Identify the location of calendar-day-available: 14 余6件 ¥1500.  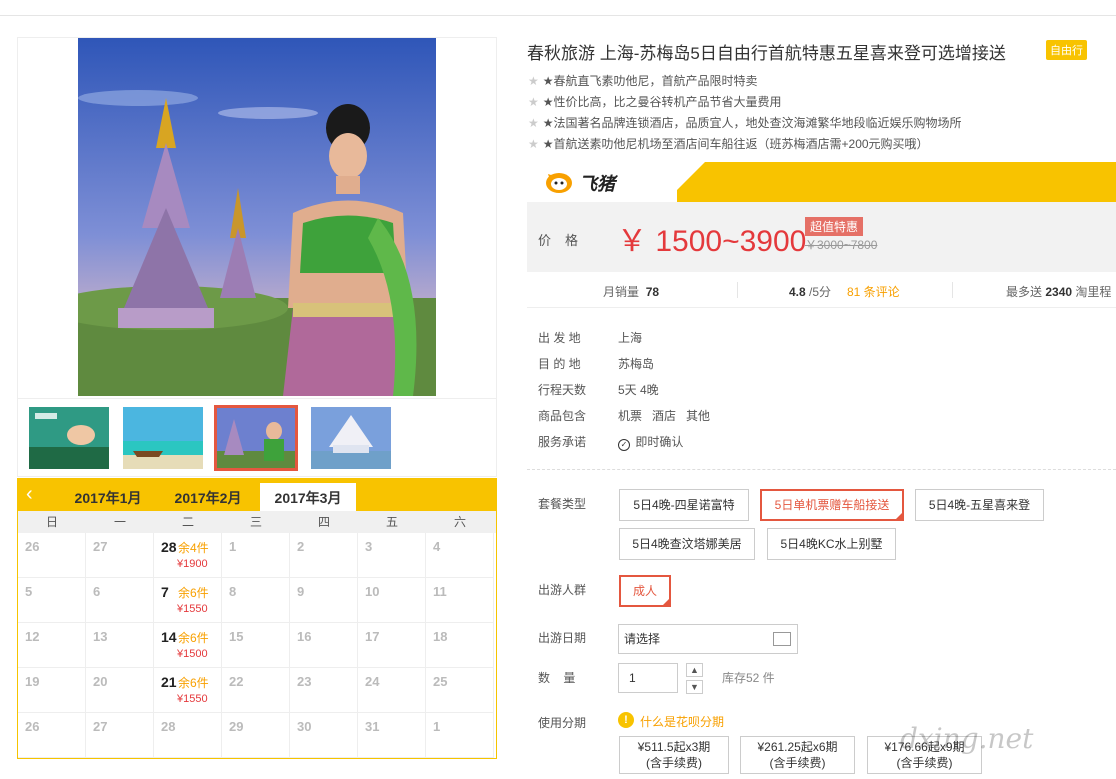
(188, 645).